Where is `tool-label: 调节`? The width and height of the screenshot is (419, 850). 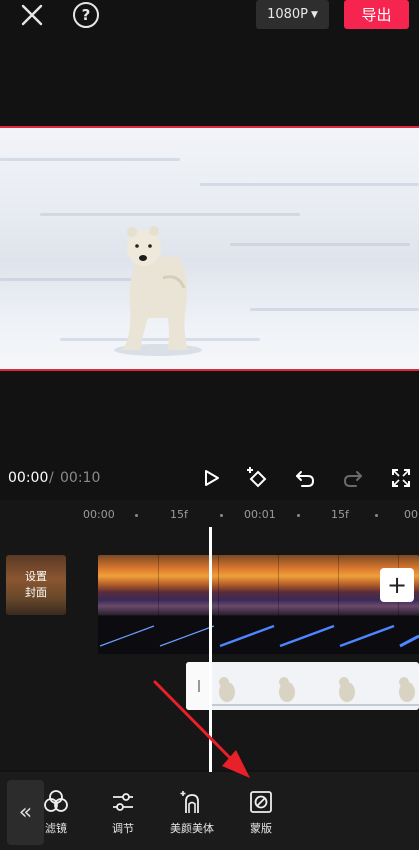 tool-label: 调节 is located at coordinates (123, 828).